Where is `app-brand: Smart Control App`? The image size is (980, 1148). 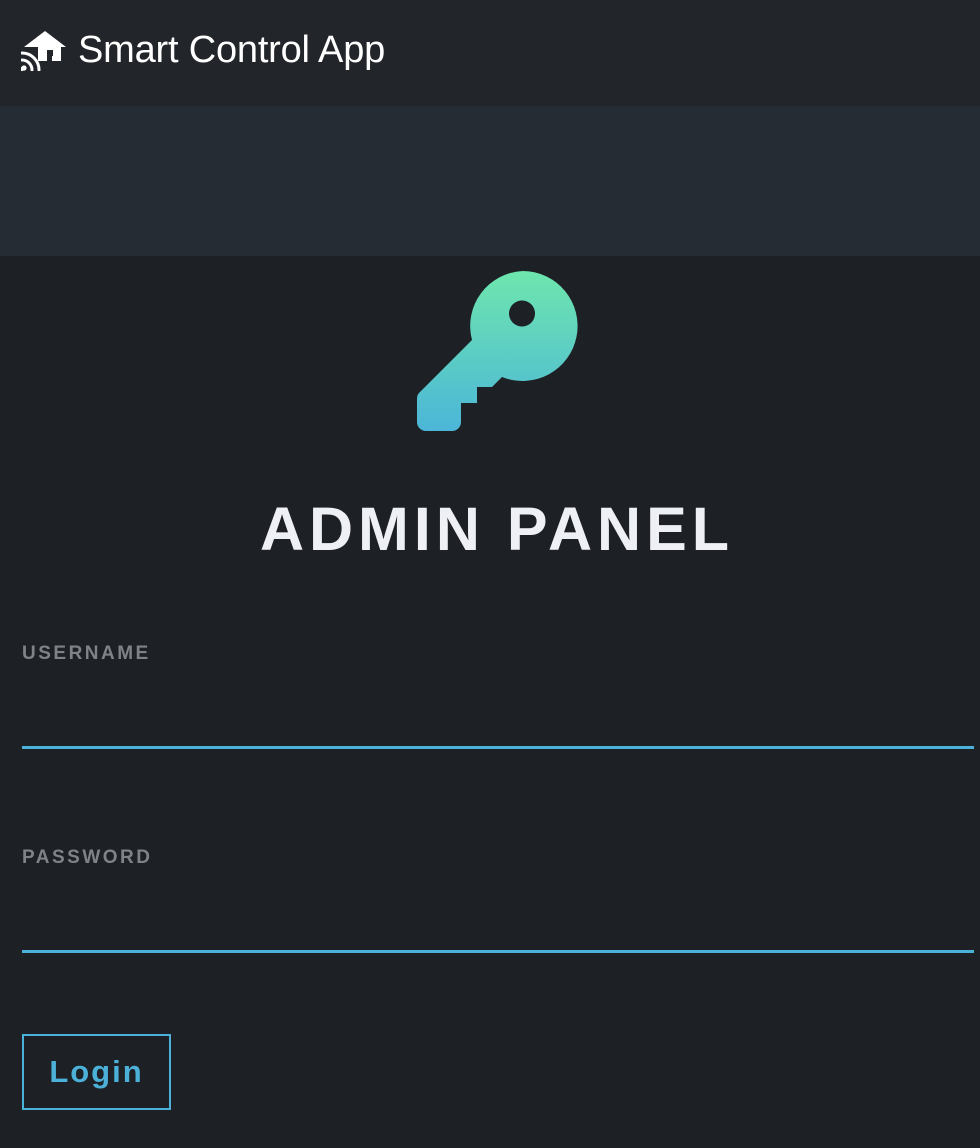 app-brand: Smart Control App is located at coordinates (203, 50).